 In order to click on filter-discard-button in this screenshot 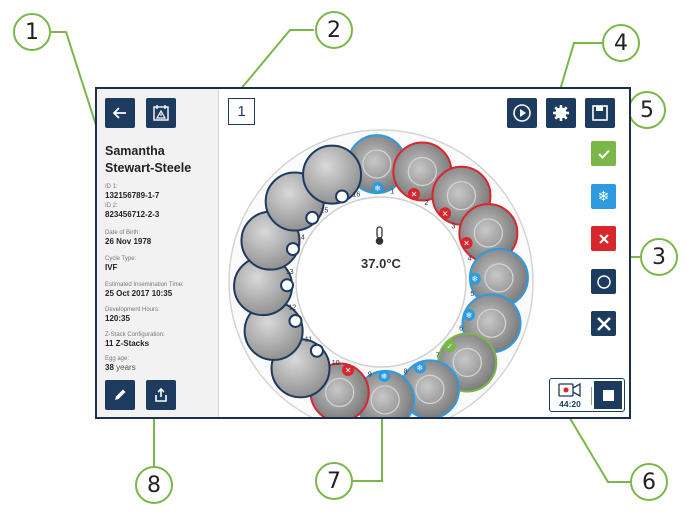, I will do `click(603, 238)`.